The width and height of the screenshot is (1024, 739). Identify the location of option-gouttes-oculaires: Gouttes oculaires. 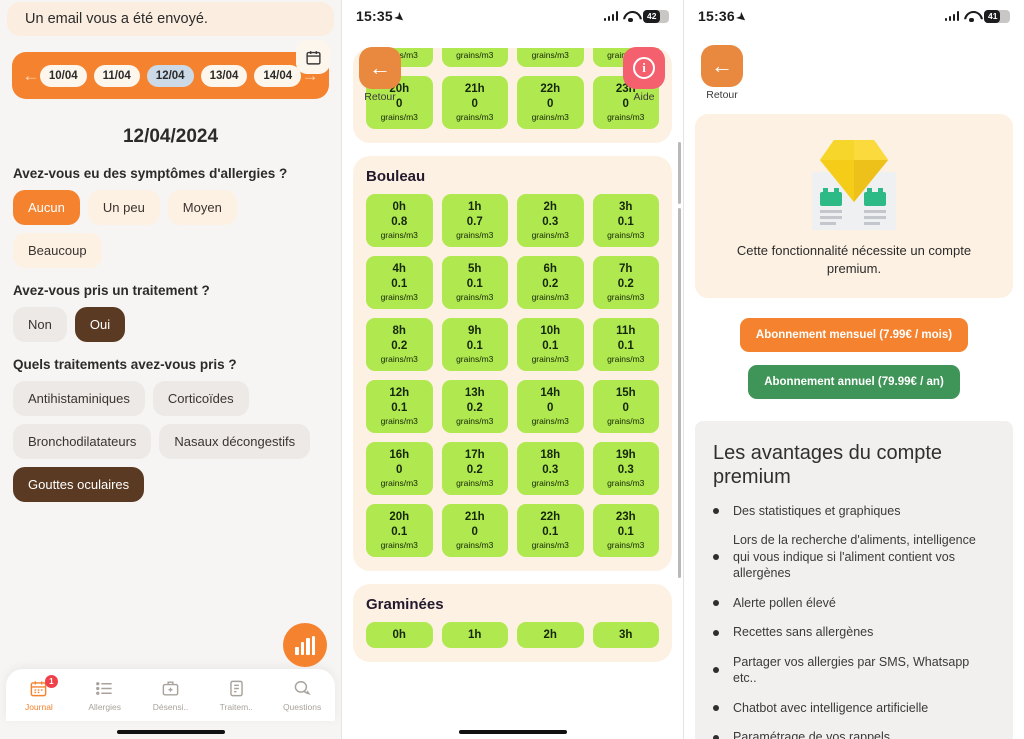
(79, 484).